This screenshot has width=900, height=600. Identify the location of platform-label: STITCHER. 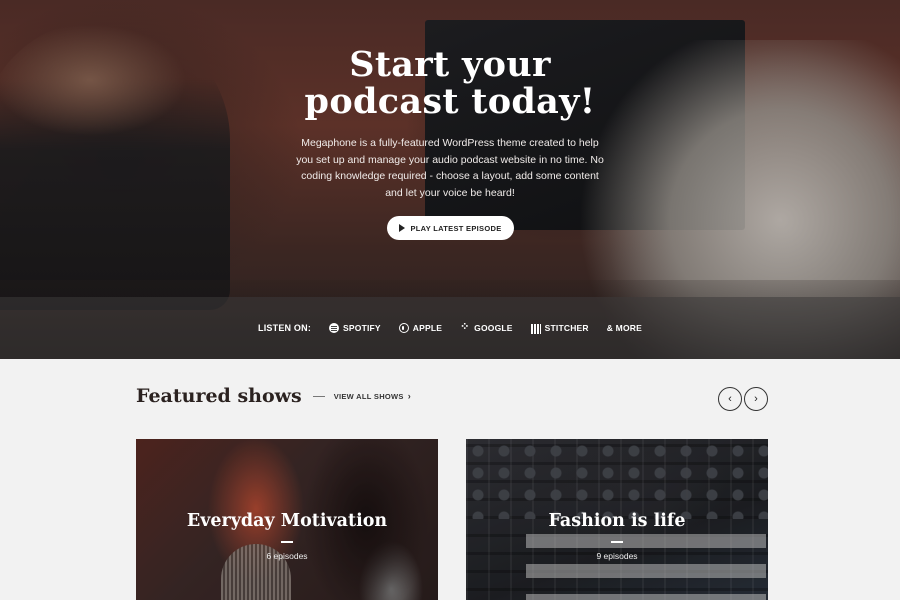
(566, 328).